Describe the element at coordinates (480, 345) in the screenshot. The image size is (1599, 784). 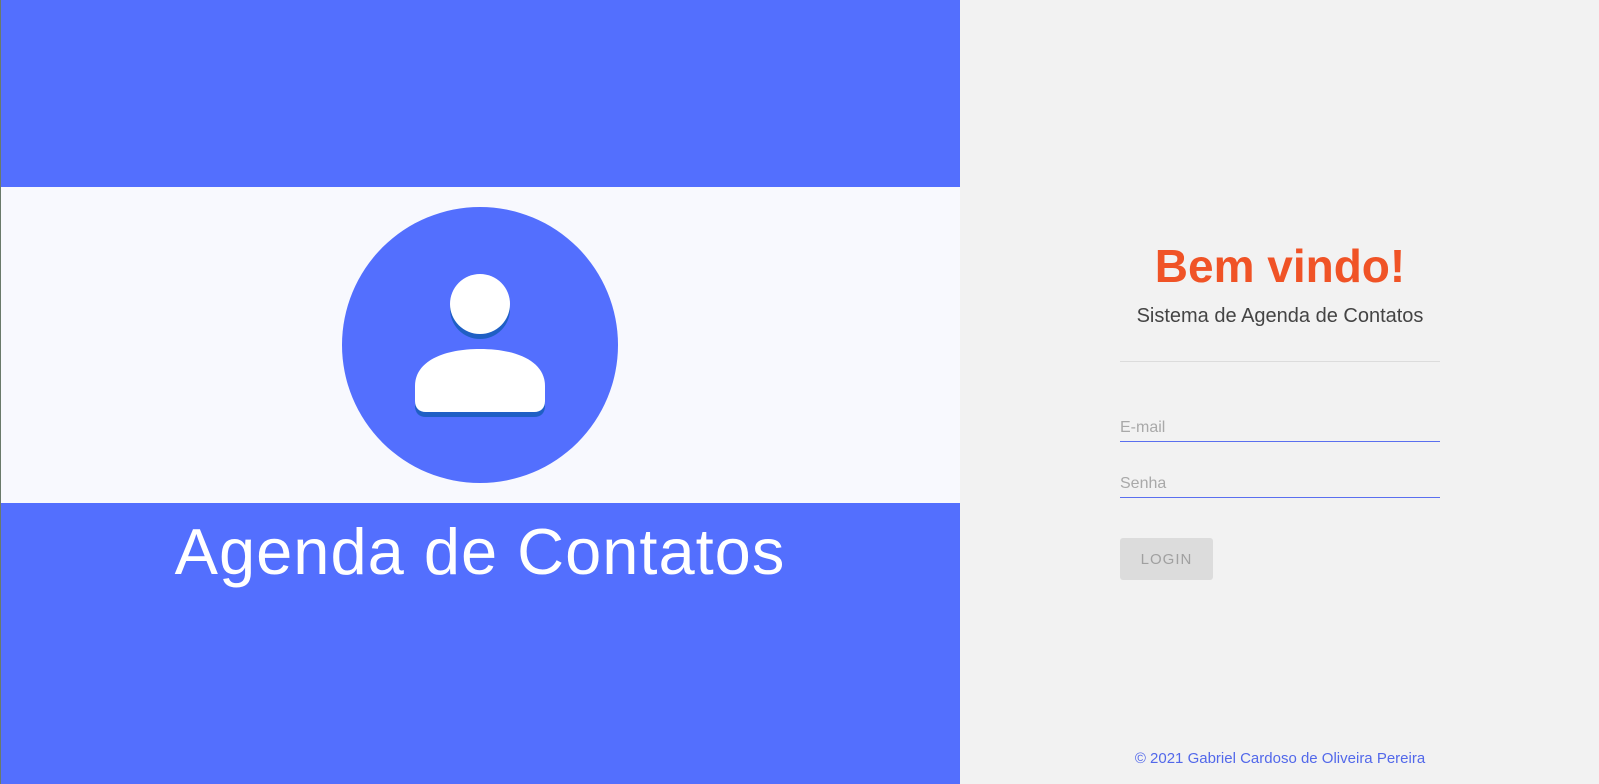
I see `contacts-person-icon` at that location.